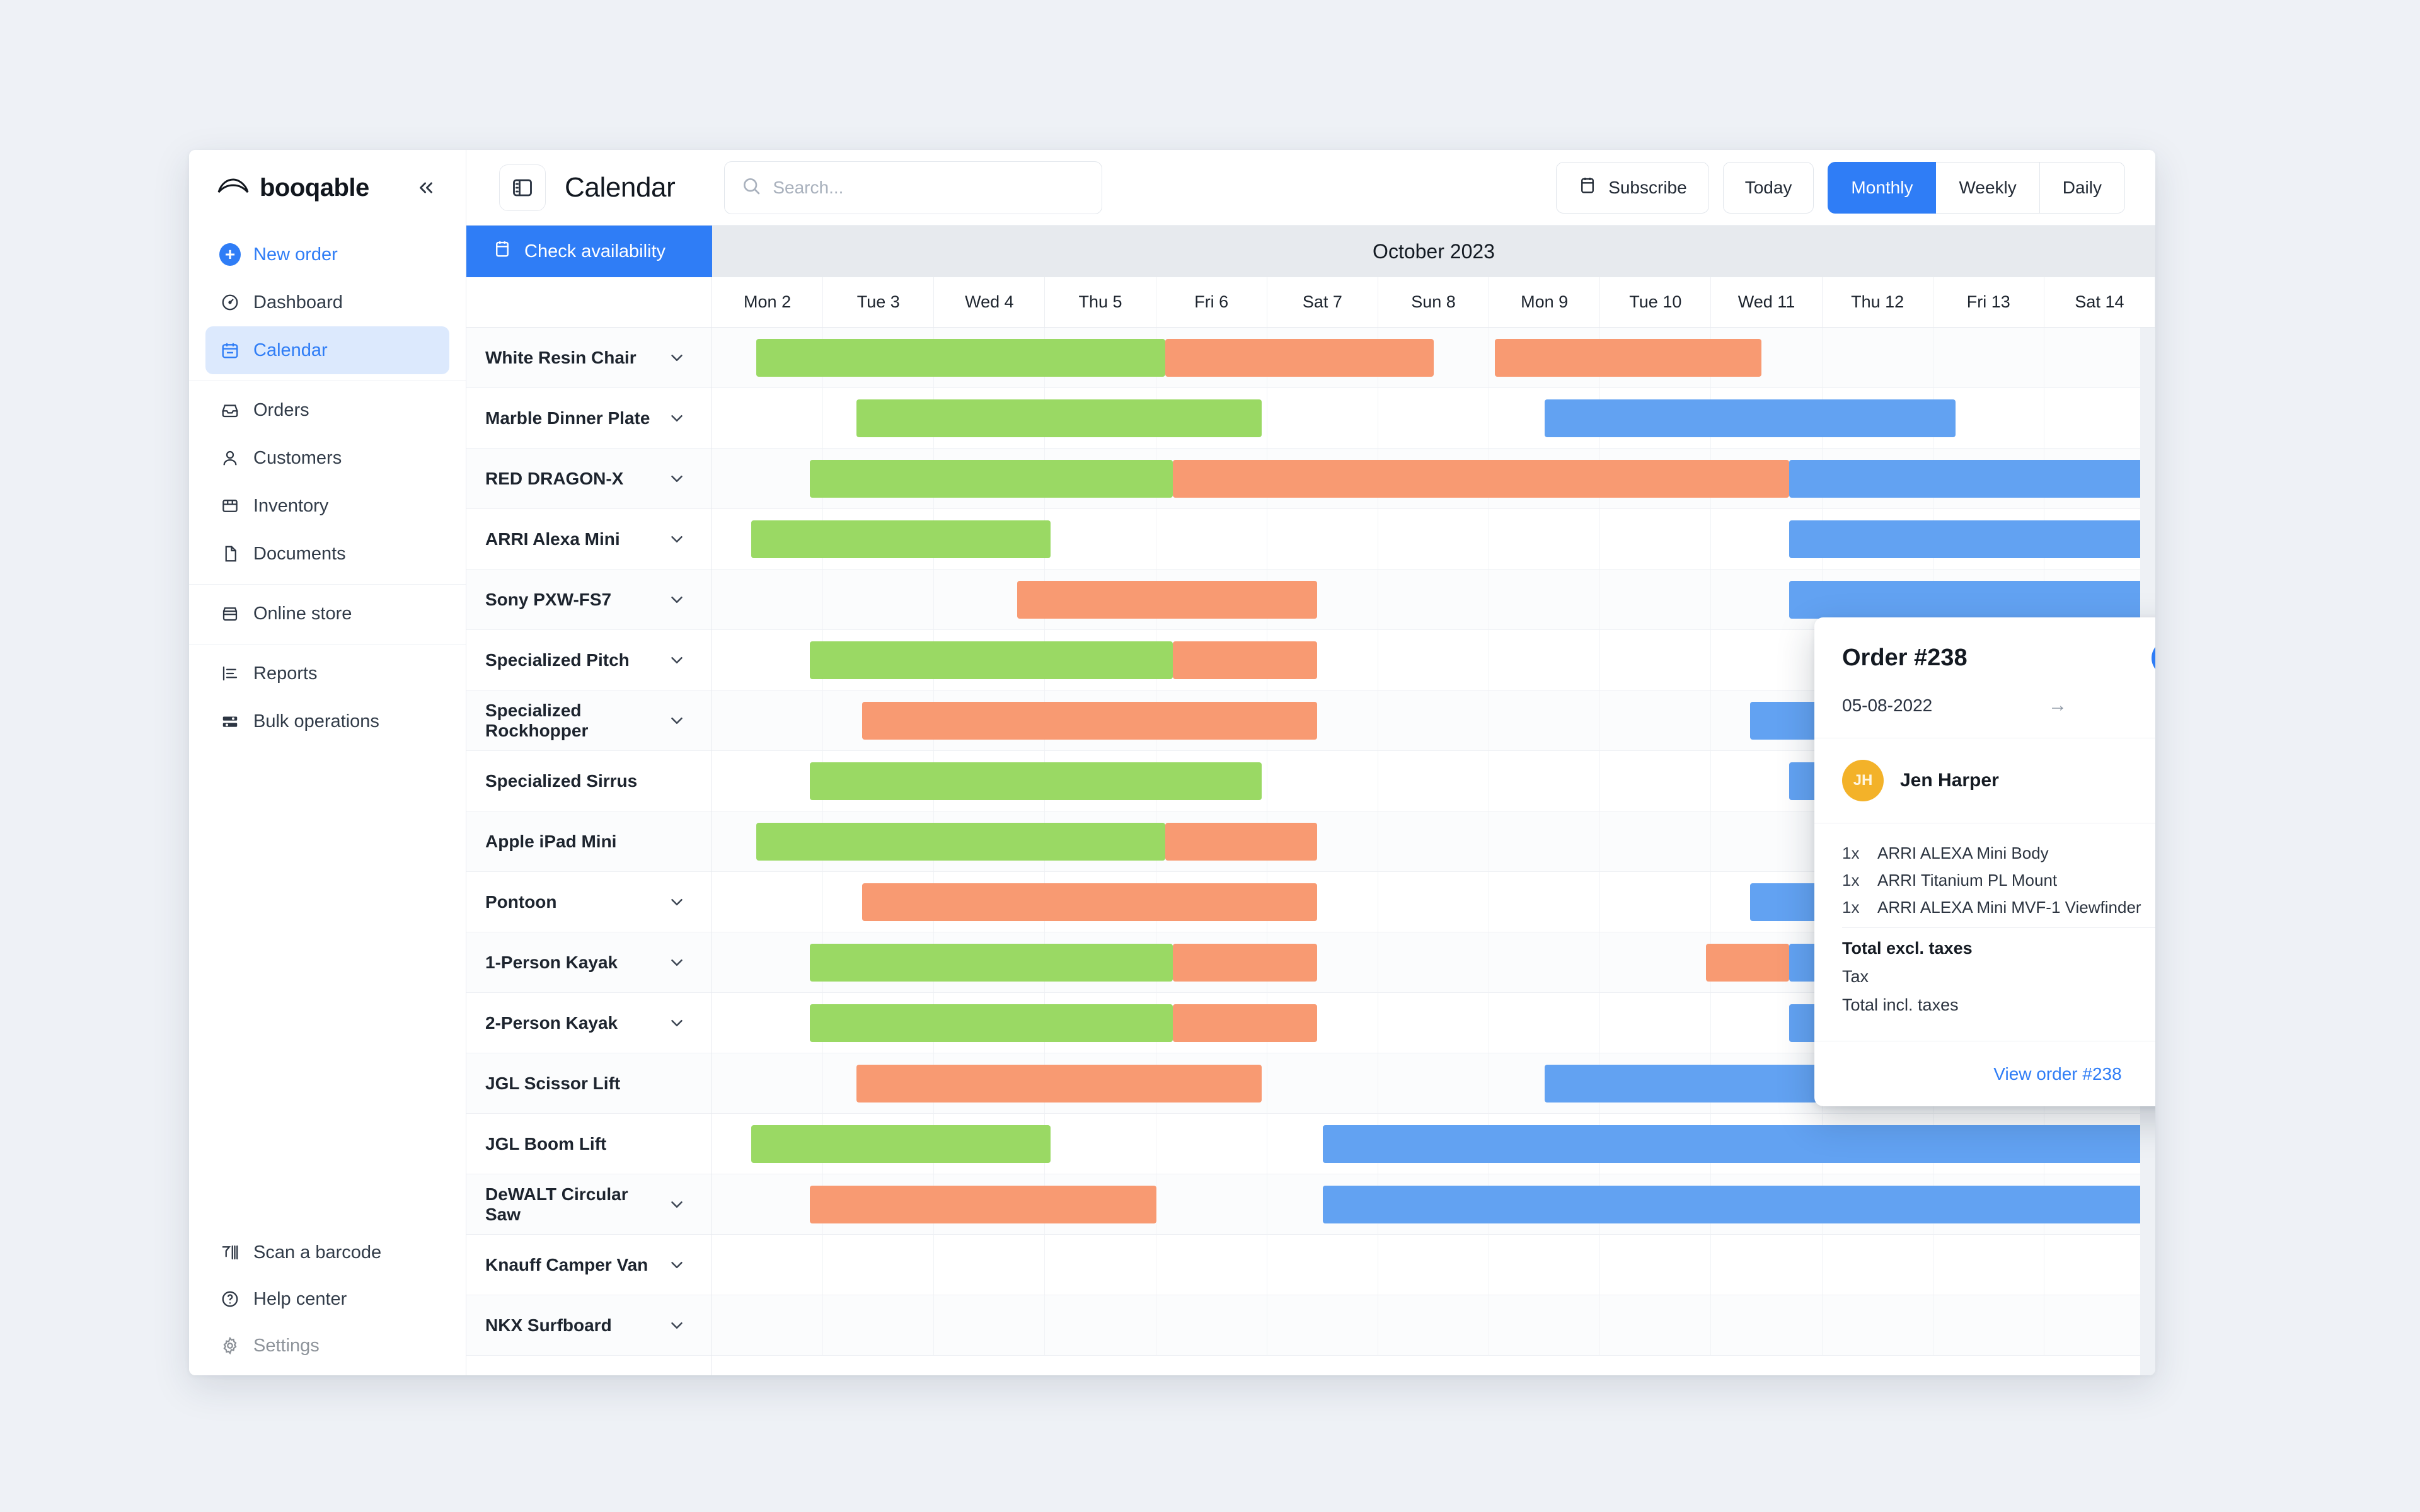 The image size is (2420, 1512). I want to click on calendar-subscribe-icon, so click(1588, 187).